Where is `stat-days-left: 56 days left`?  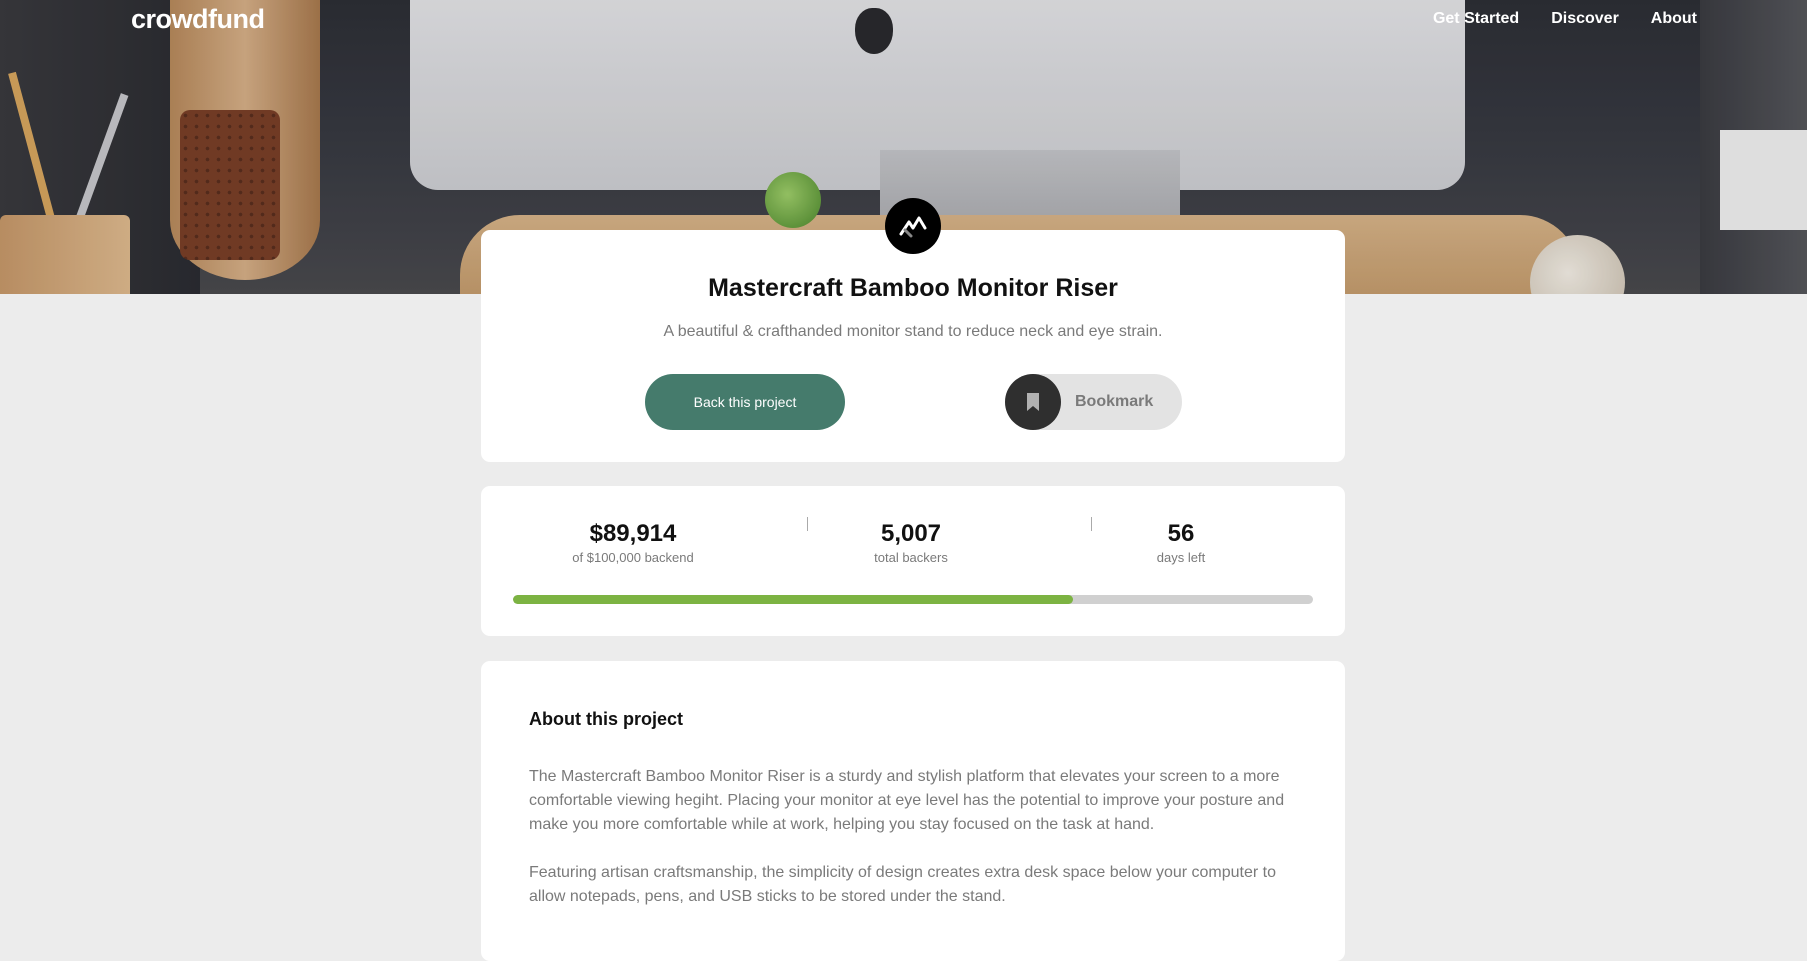 stat-days-left: 56 days left is located at coordinates (1181, 542).